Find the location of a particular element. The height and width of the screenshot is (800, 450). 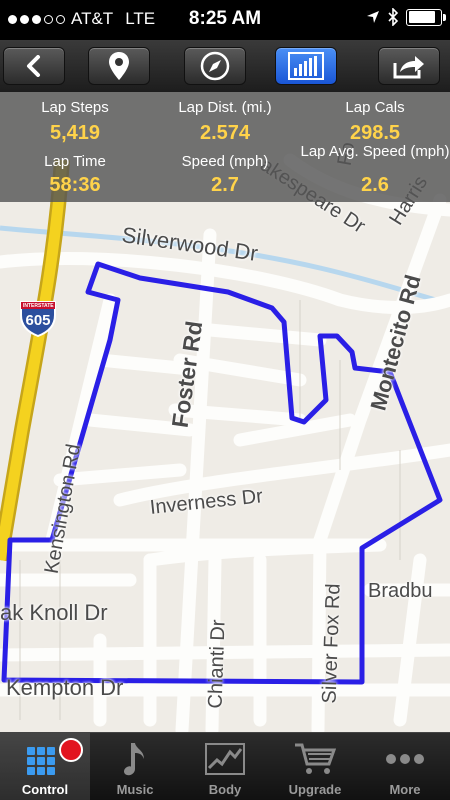

tab-bar: Control Music Body Upgrade More is located at coordinates (225, 766).